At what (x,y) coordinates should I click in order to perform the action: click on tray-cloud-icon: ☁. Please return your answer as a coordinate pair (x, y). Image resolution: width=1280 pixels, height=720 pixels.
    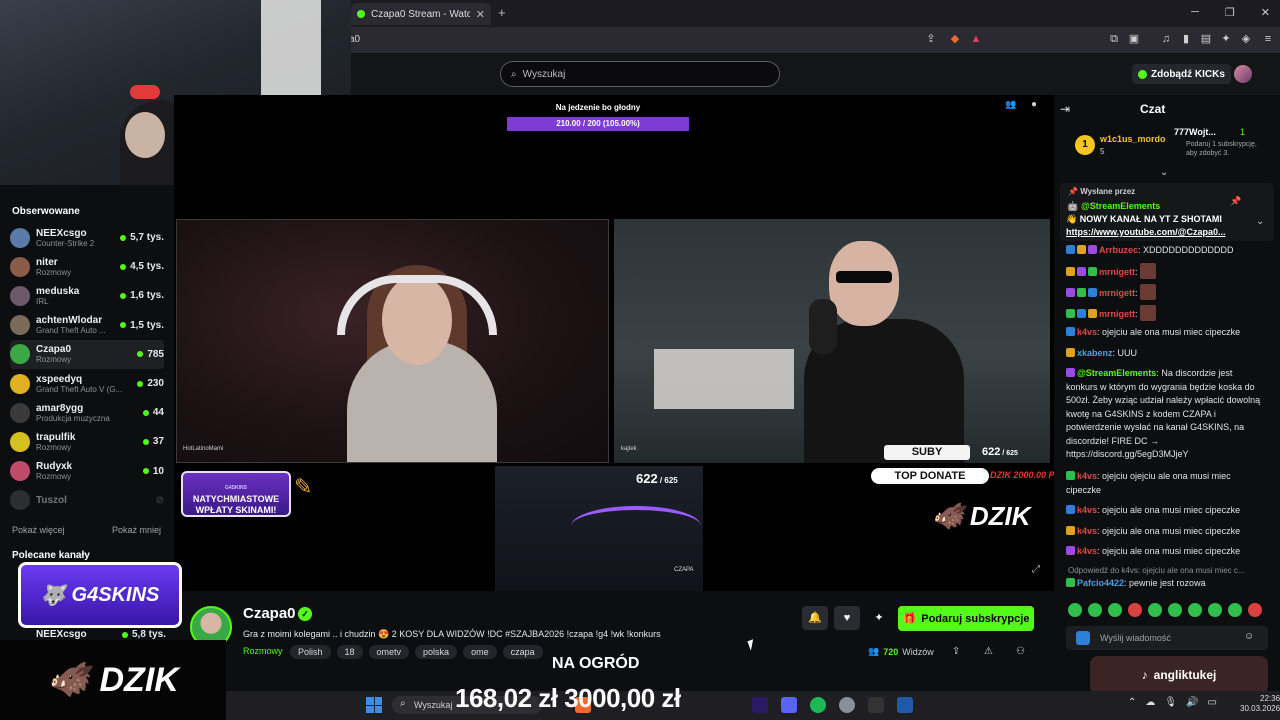
    Looking at the image, I should click on (1150, 702).